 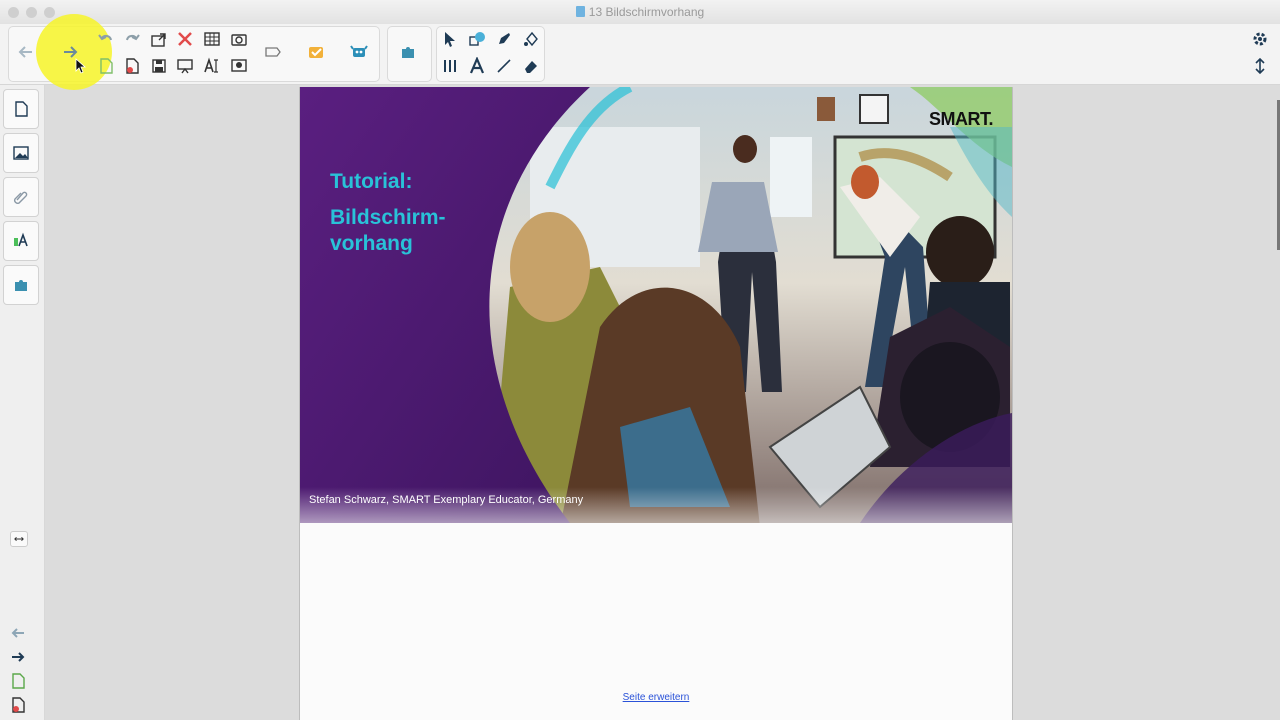 I want to click on capture-area-button, so click(x=239, y=66).